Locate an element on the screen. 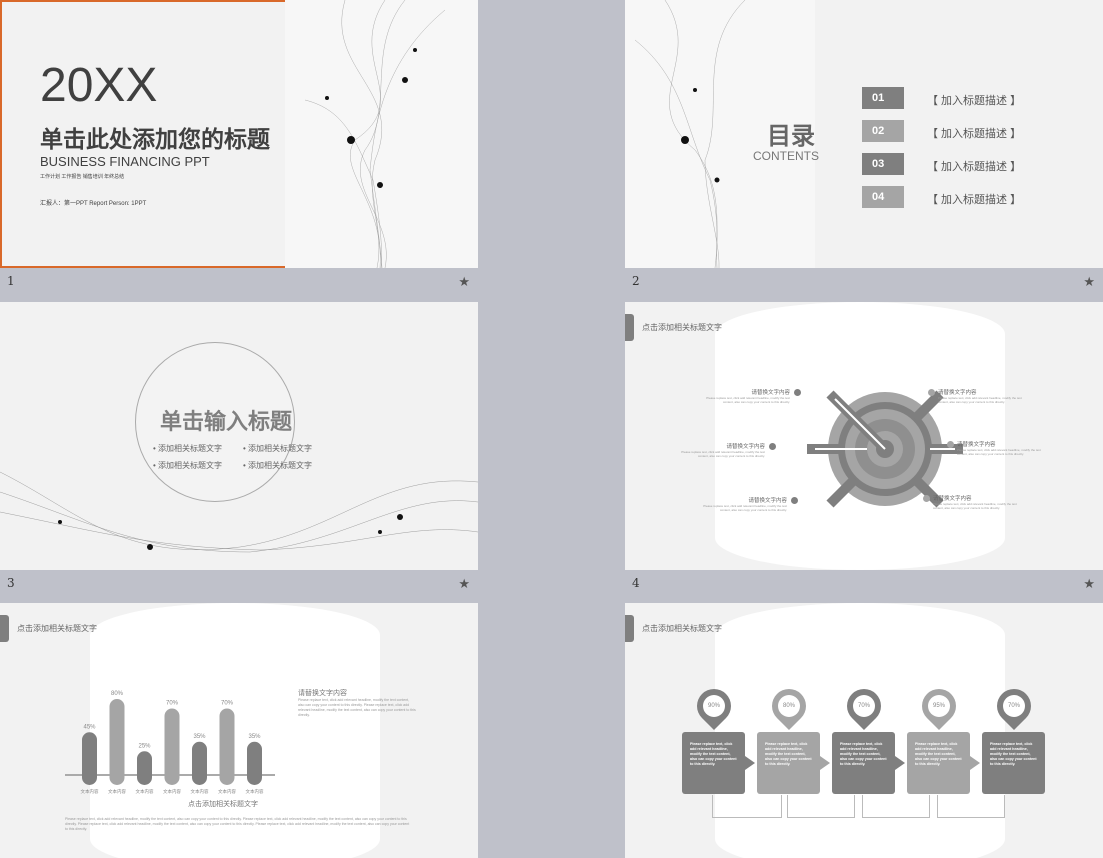 This screenshot has height=858, width=1103. pin-percent: 95% is located at coordinates (939, 706).